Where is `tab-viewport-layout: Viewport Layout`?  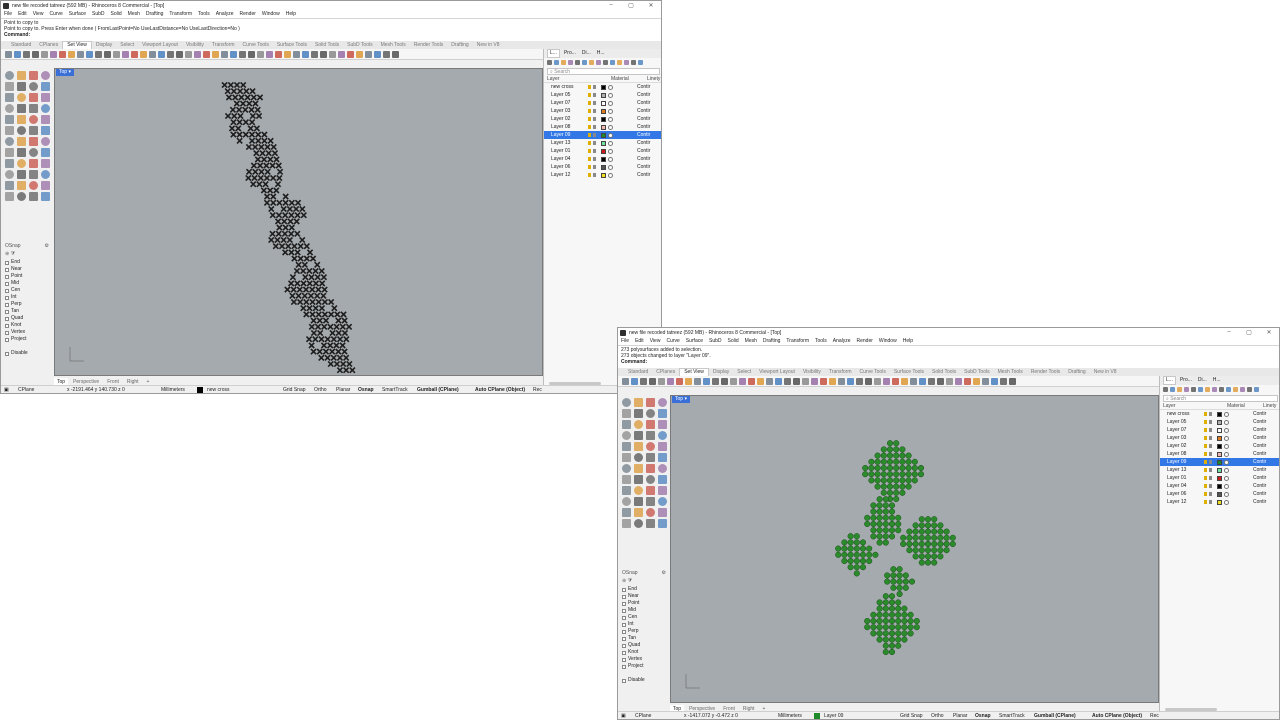 tab-viewport-layout: Viewport Layout is located at coordinates (160, 45).